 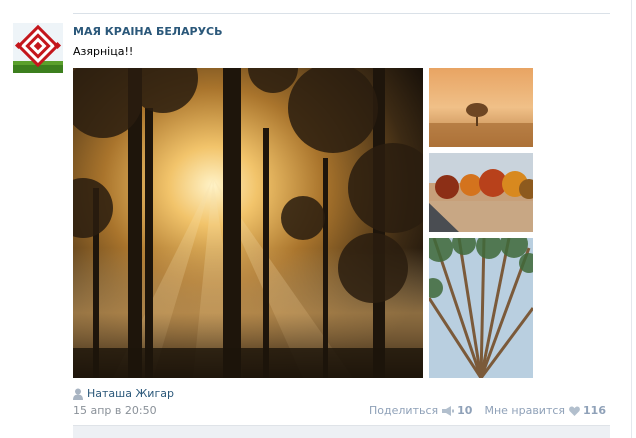 I want to click on share-count: 10, so click(x=465, y=410).